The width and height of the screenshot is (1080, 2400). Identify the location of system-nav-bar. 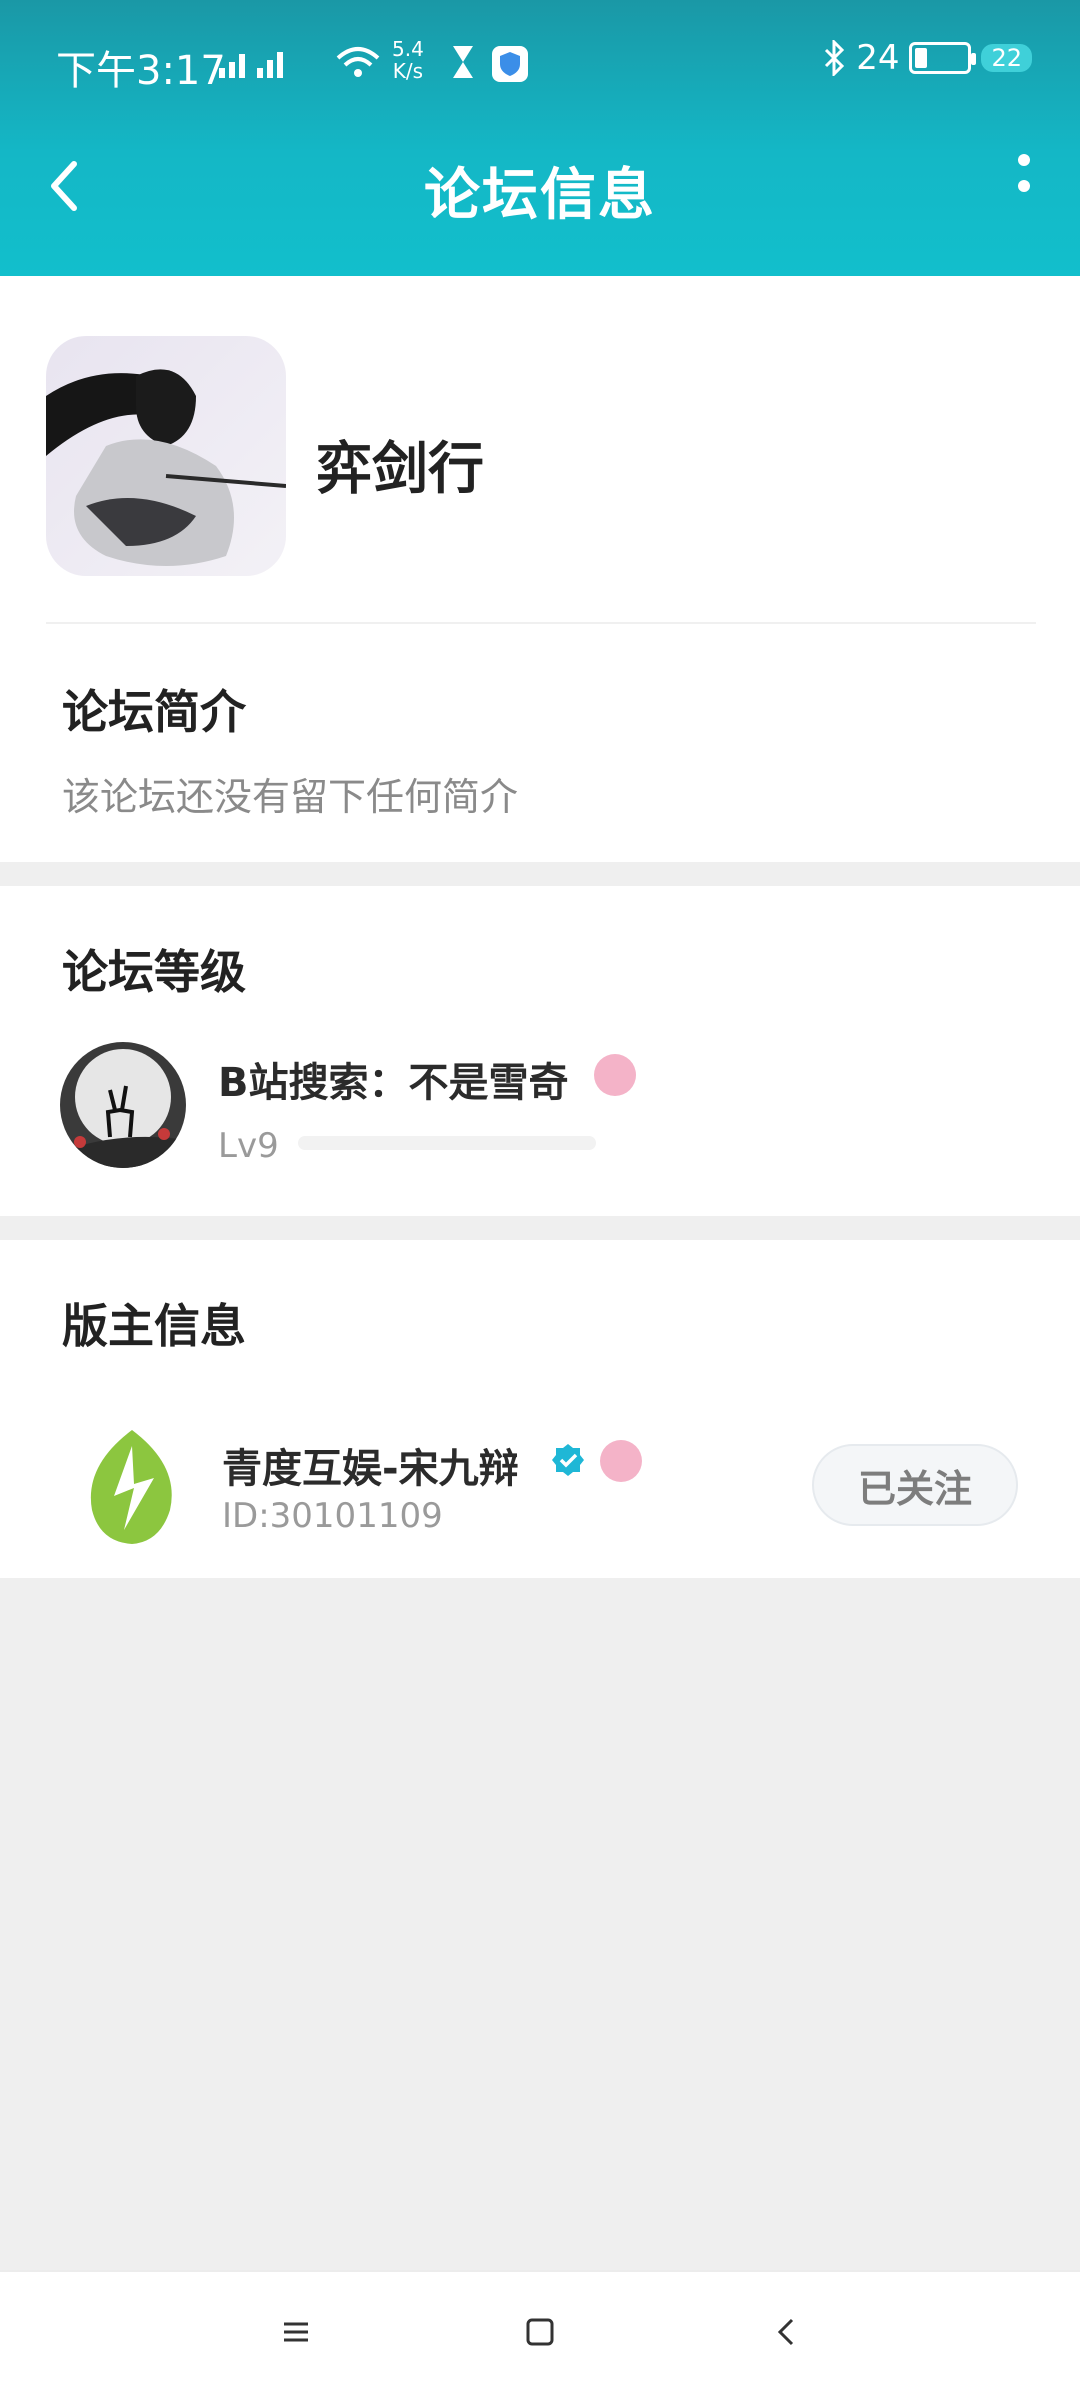
(540, 2335).